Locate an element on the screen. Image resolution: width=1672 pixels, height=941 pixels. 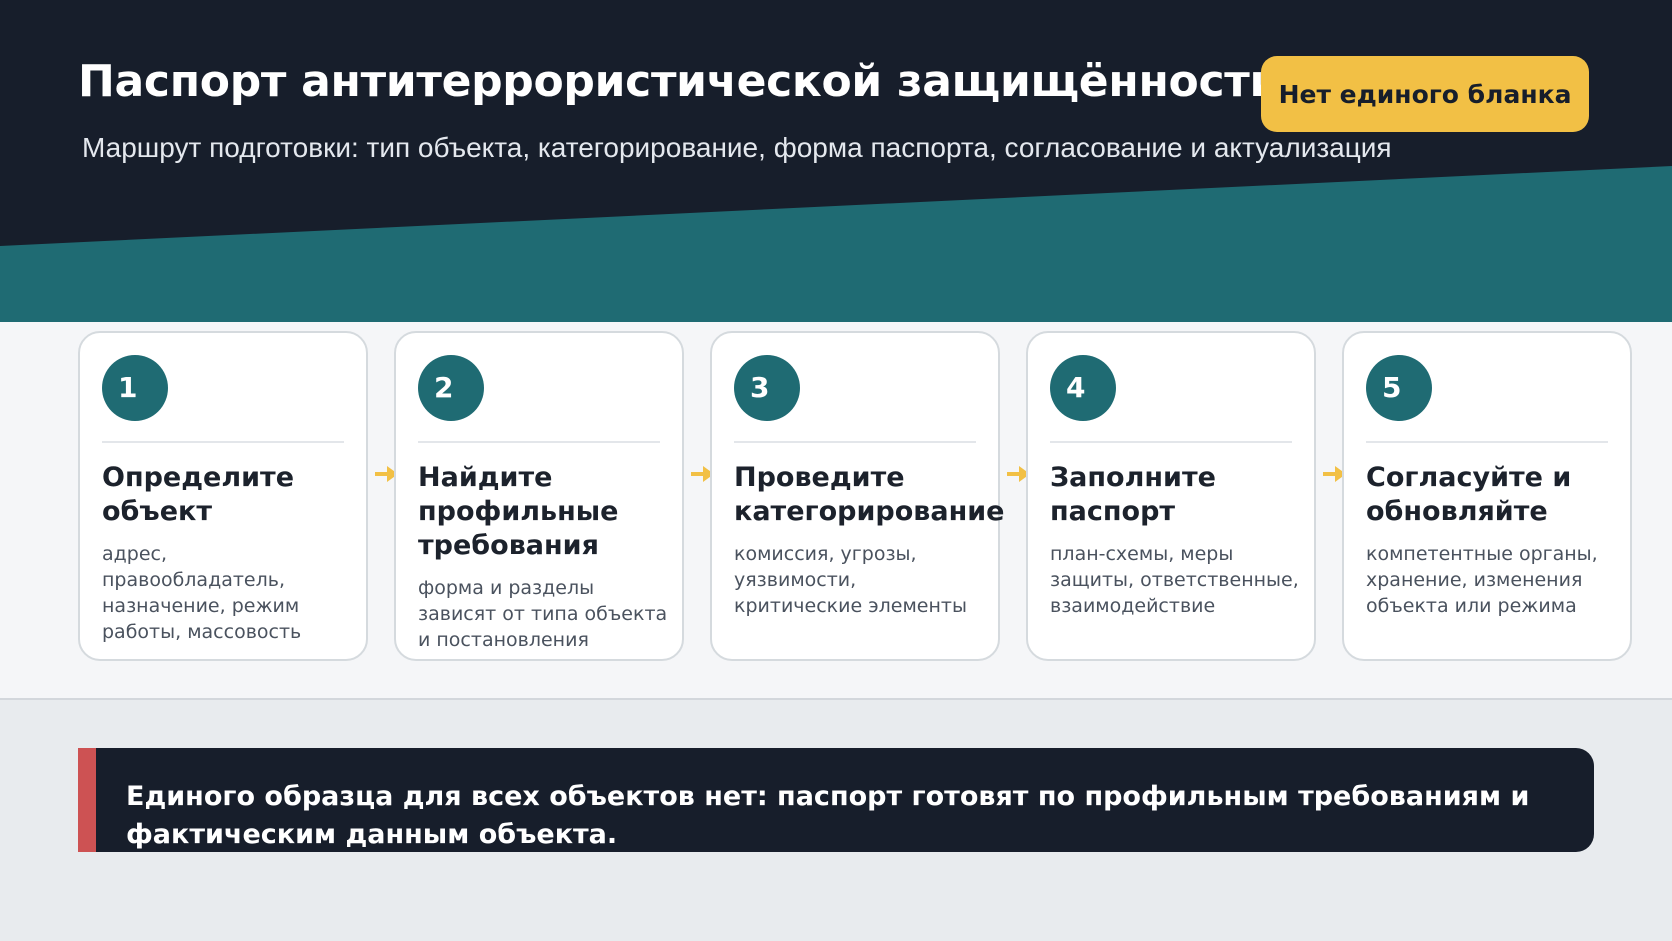
step-title: Определите объект is located at coordinates (198, 494).